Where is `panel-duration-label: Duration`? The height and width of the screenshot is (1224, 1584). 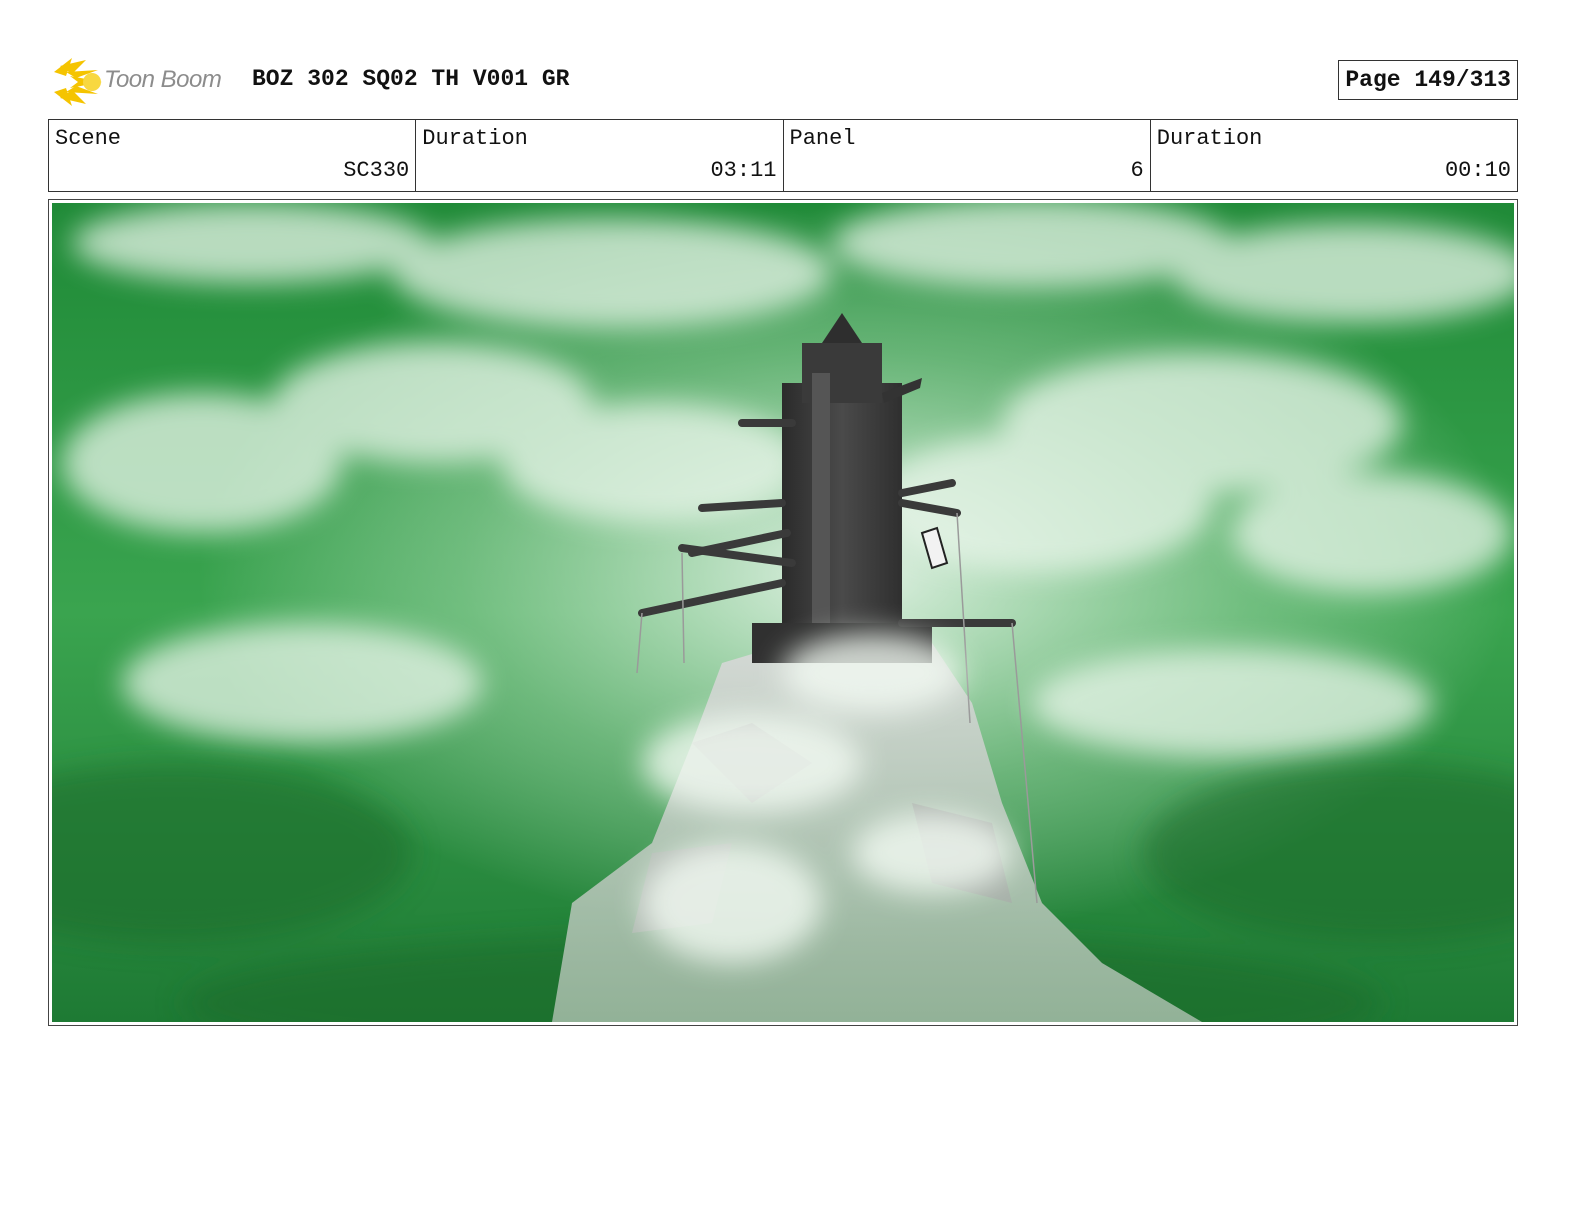
panel-duration-label: Duration is located at coordinates (1209, 138).